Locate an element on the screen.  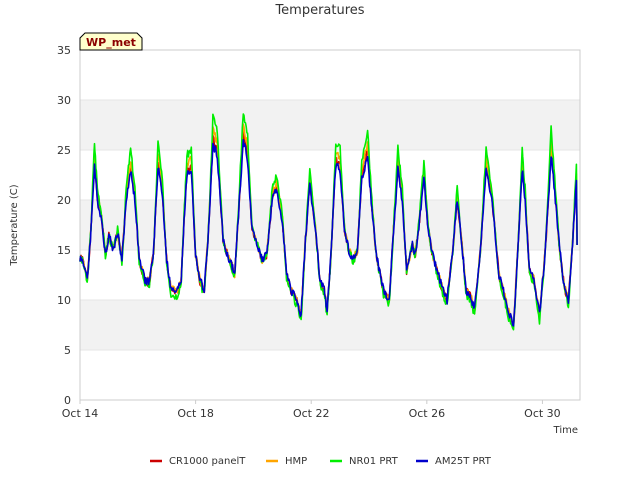
y-tick-label: 0 is located at coordinates (67, 400).